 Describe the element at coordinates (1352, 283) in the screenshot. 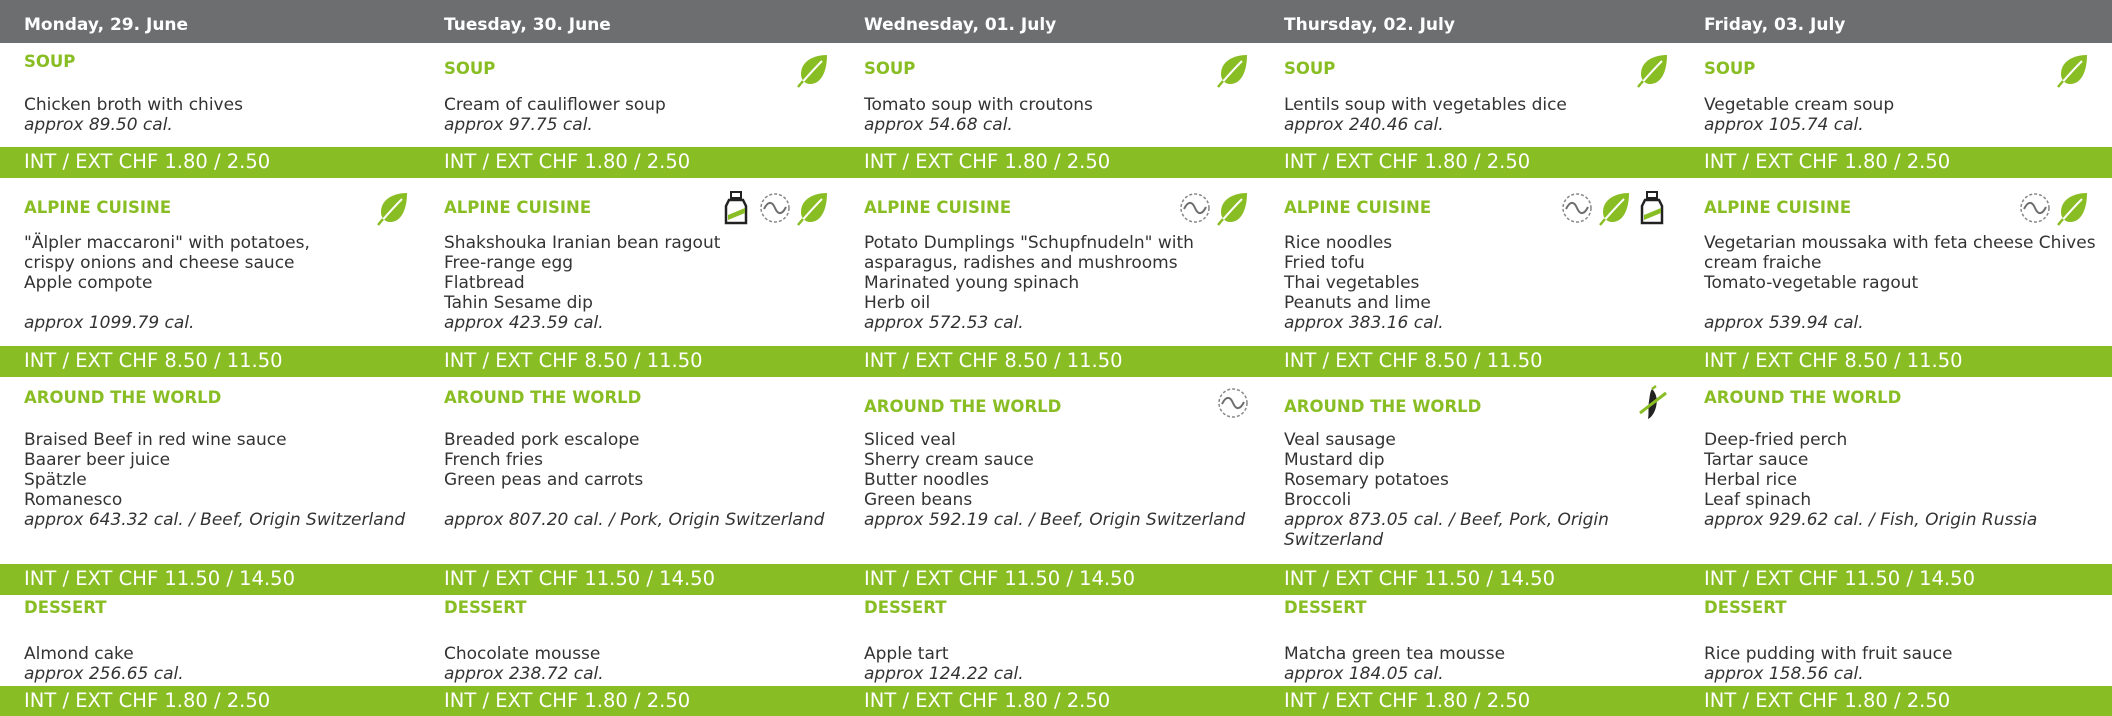

I see `dish-line: Thai vegetables` at that location.